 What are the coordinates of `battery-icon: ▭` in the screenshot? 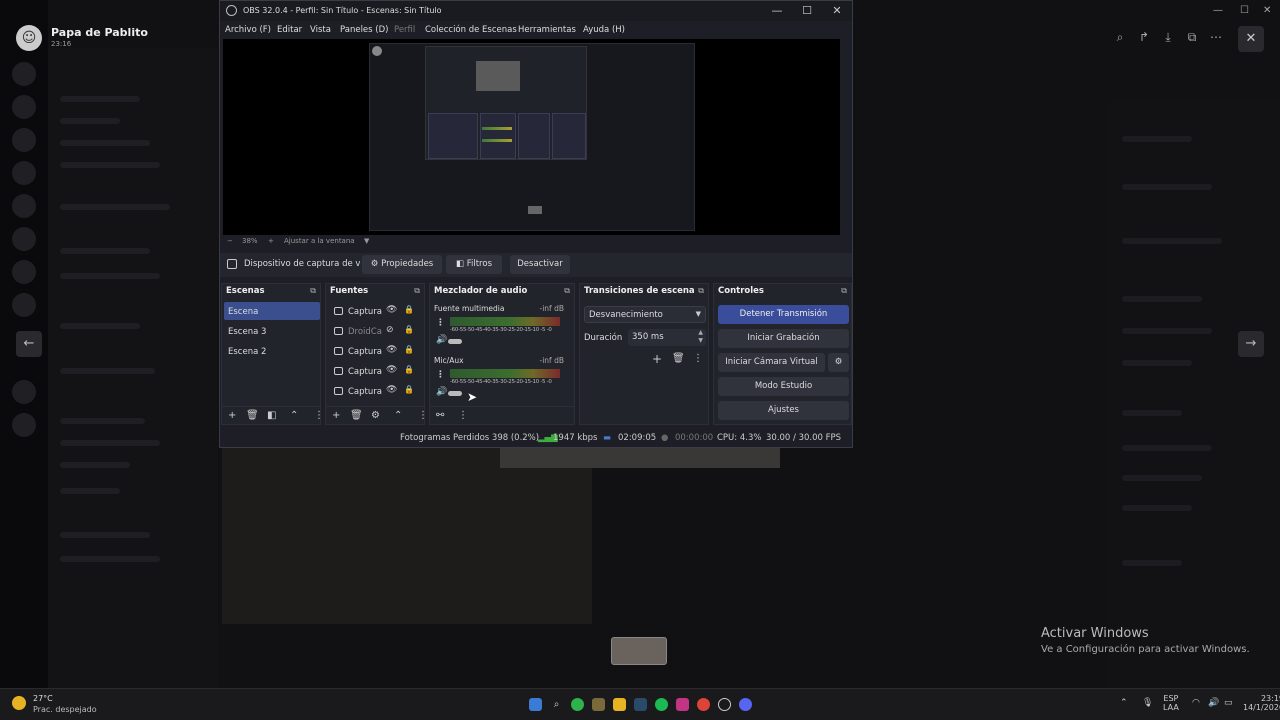 It's located at (1228, 703).